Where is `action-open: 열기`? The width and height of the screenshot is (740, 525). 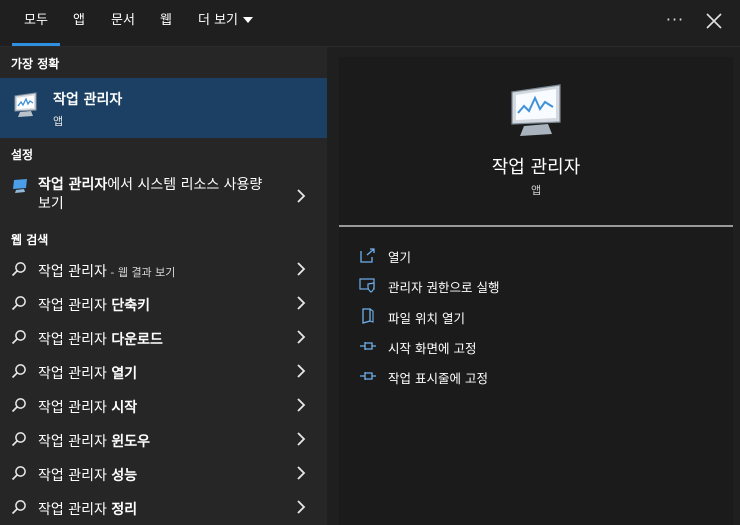 action-open: 열기 is located at coordinates (536, 255).